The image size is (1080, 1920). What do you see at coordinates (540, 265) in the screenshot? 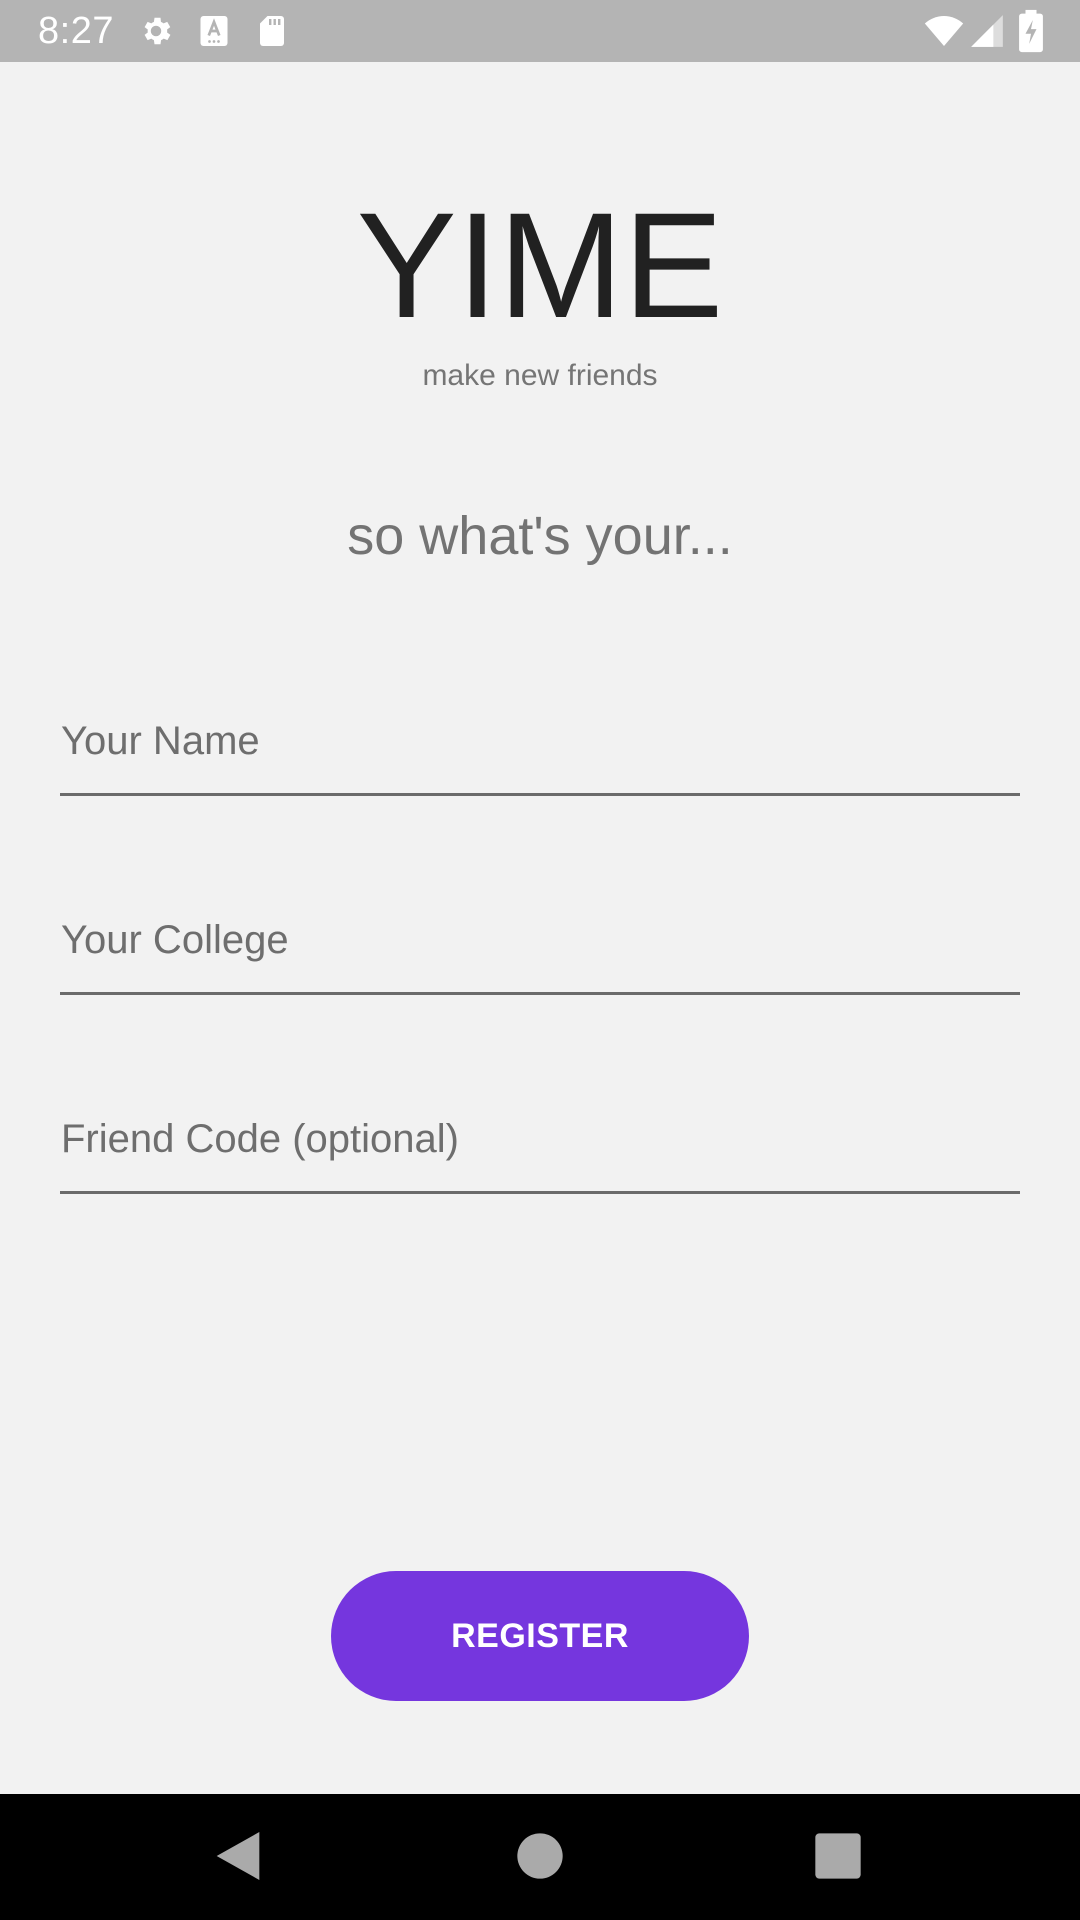
I see `app-title: YIME` at bounding box center [540, 265].